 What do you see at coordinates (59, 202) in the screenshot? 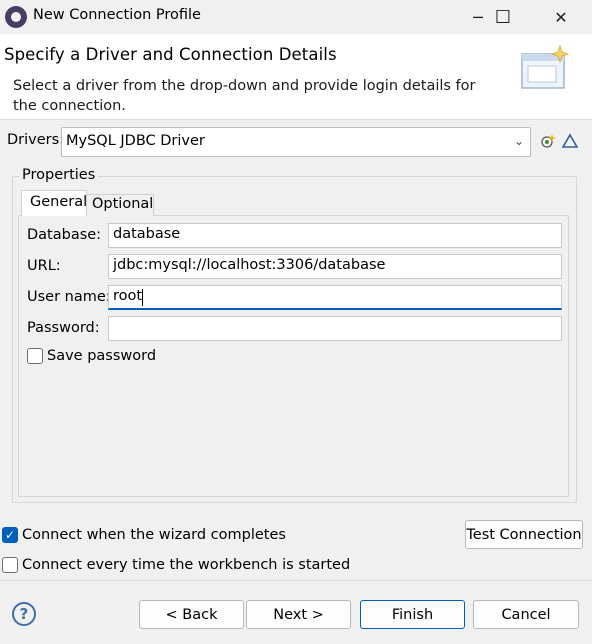
I see `tab-general-label: General` at bounding box center [59, 202].